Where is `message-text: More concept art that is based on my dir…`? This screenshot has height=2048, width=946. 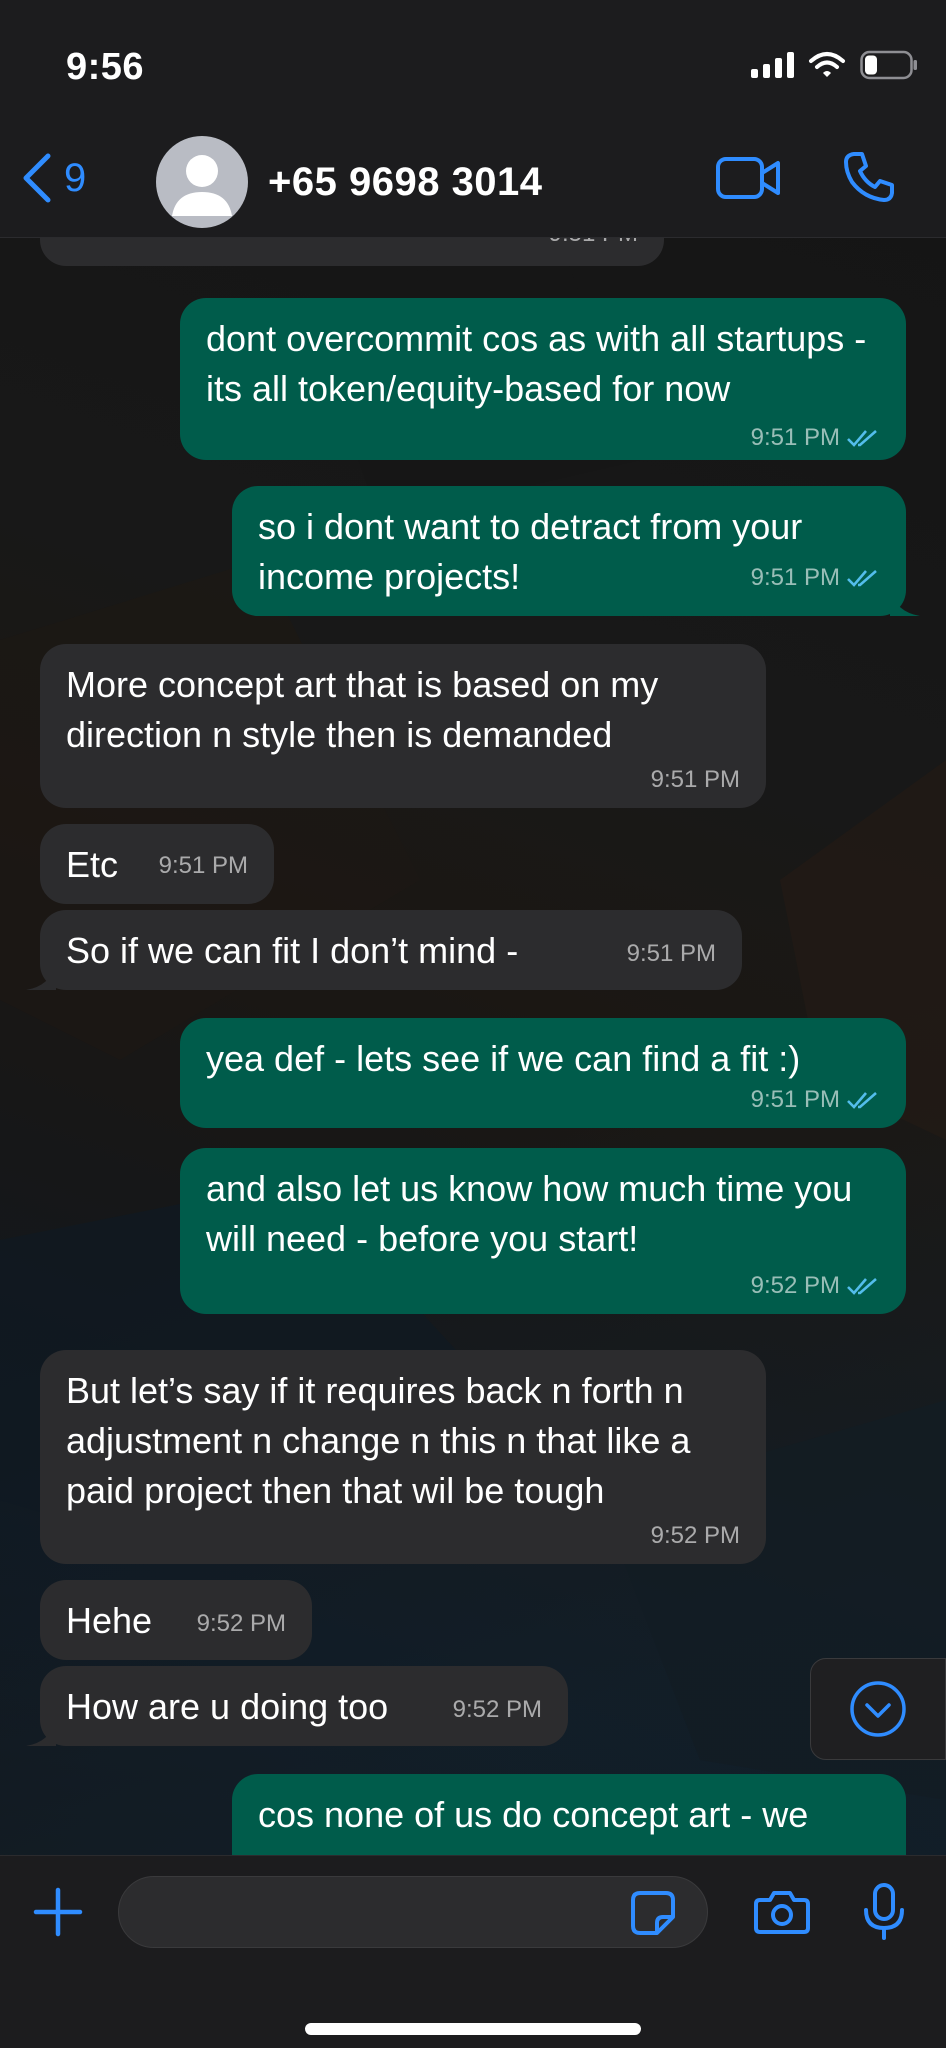 message-text: More concept art that is based on my dir… is located at coordinates (362, 709).